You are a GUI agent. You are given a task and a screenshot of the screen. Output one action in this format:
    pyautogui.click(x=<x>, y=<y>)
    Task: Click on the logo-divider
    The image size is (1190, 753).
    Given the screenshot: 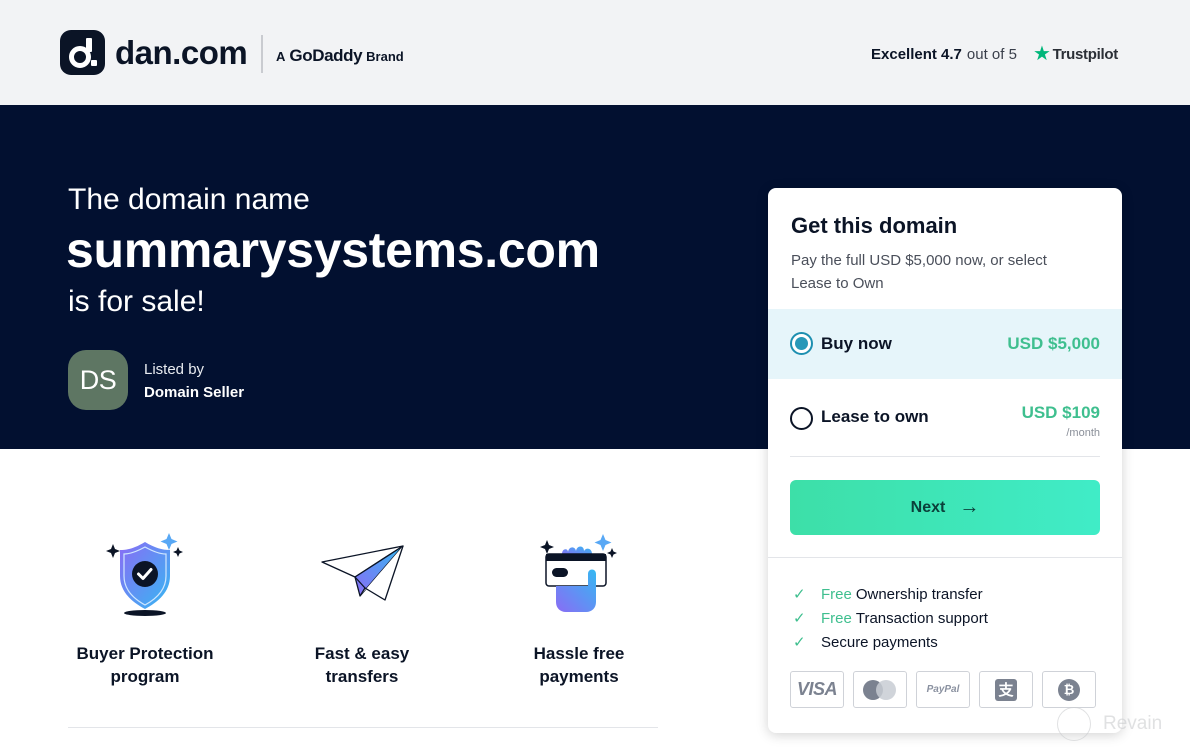 What is the action you would take?
    pyautogui.click(x=262, y=54)
    